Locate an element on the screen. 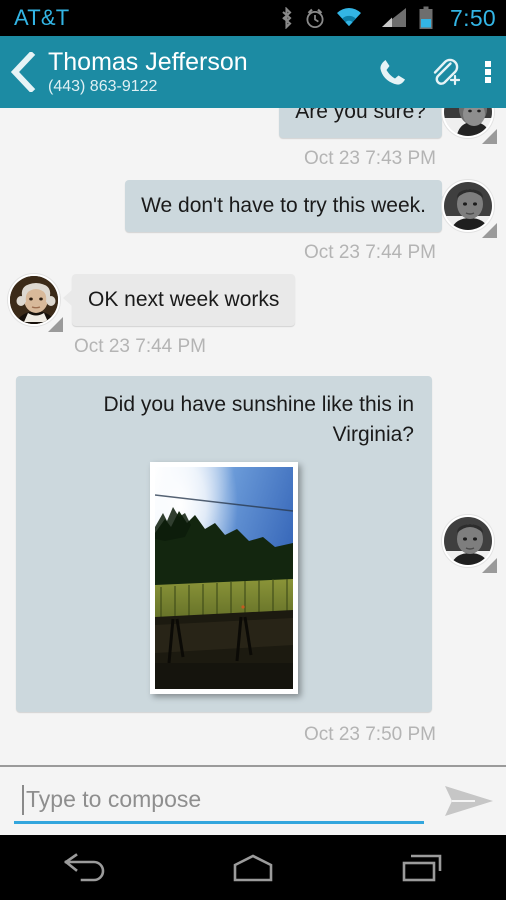 The height and width of the screenshot is (900, 506). status-icon-tray: 7:50 is located at coordinates (387, 18).